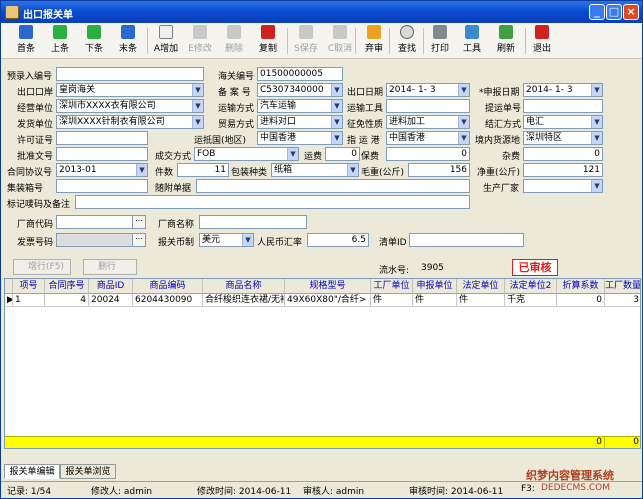 The image size is (643, 499). What do you see at coordinates (338, 240) in the screenshot?
I see `rate-field: 6.5` at bounding box center [338, 240].